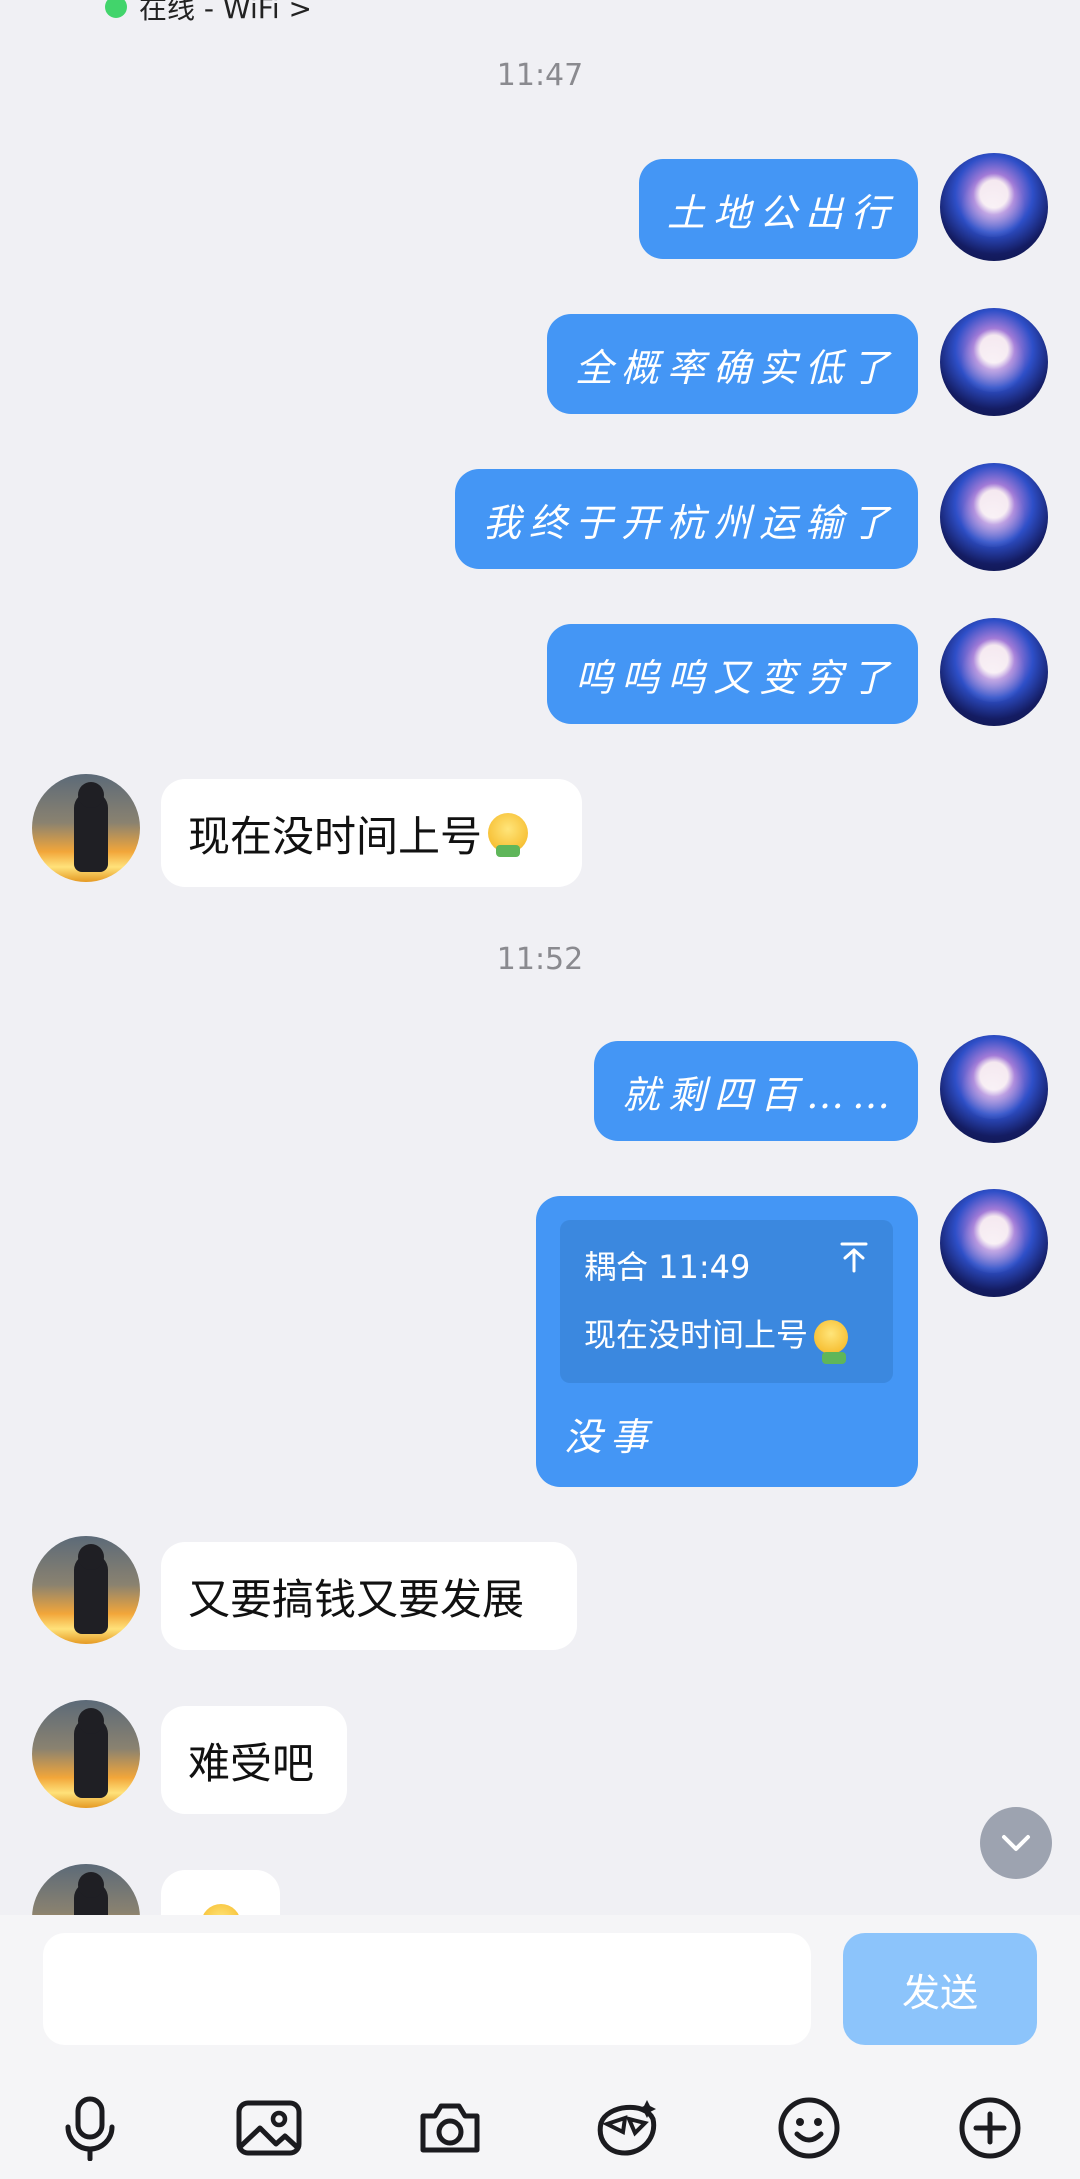  I want to click on message-in-3: 难受吧, so click(254, 1760).